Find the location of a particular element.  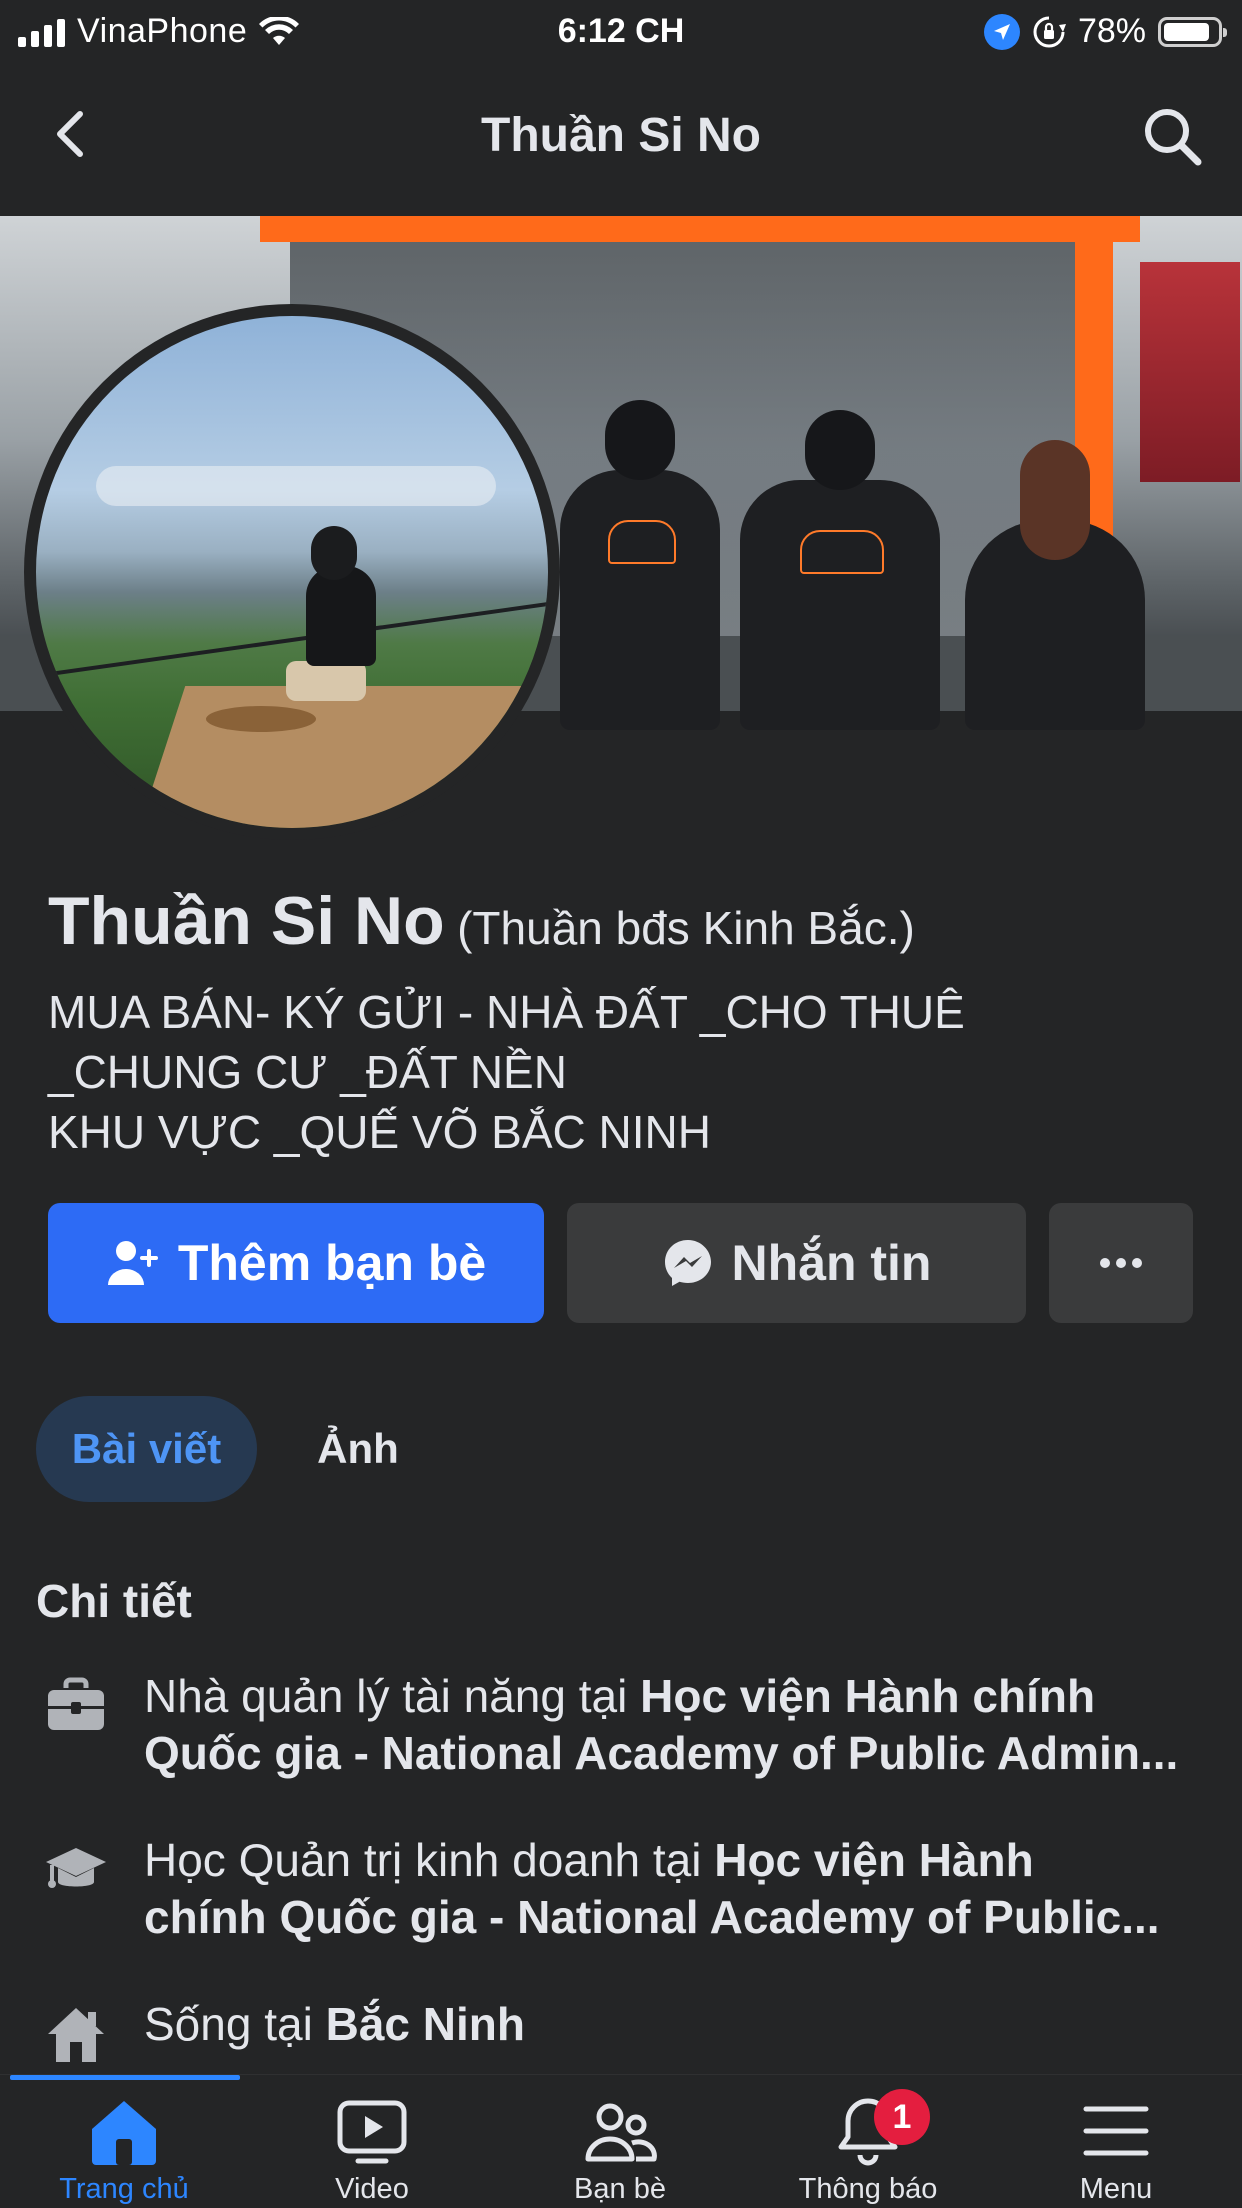

education-place: Học viện Hành is located at coordinates (874, 1860).